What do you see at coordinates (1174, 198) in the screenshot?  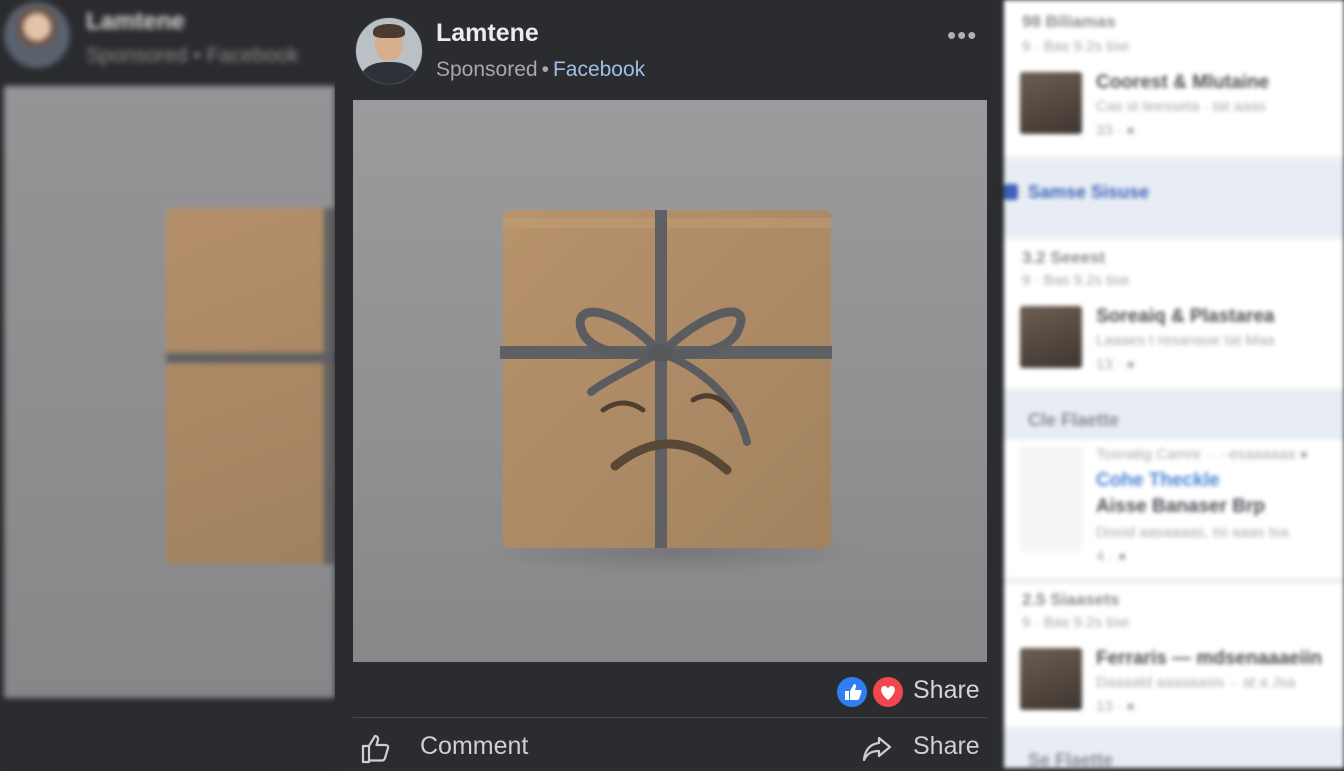 I see `feed-section-band: Samse Sisuse` at bounding box center [1174, 198].